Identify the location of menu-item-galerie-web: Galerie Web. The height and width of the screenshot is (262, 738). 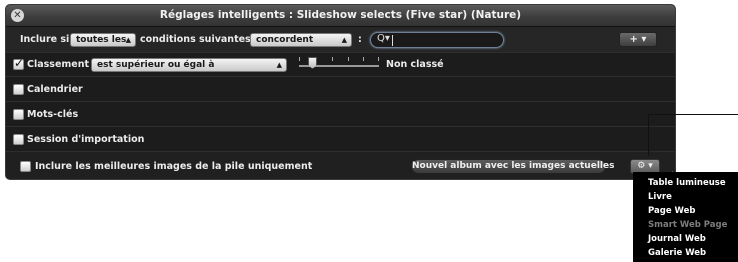
(677, 253).